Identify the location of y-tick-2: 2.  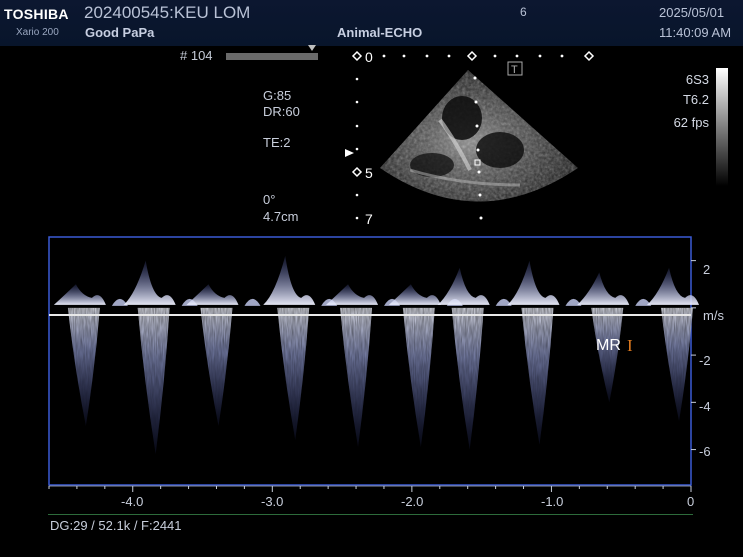
(707, 269).